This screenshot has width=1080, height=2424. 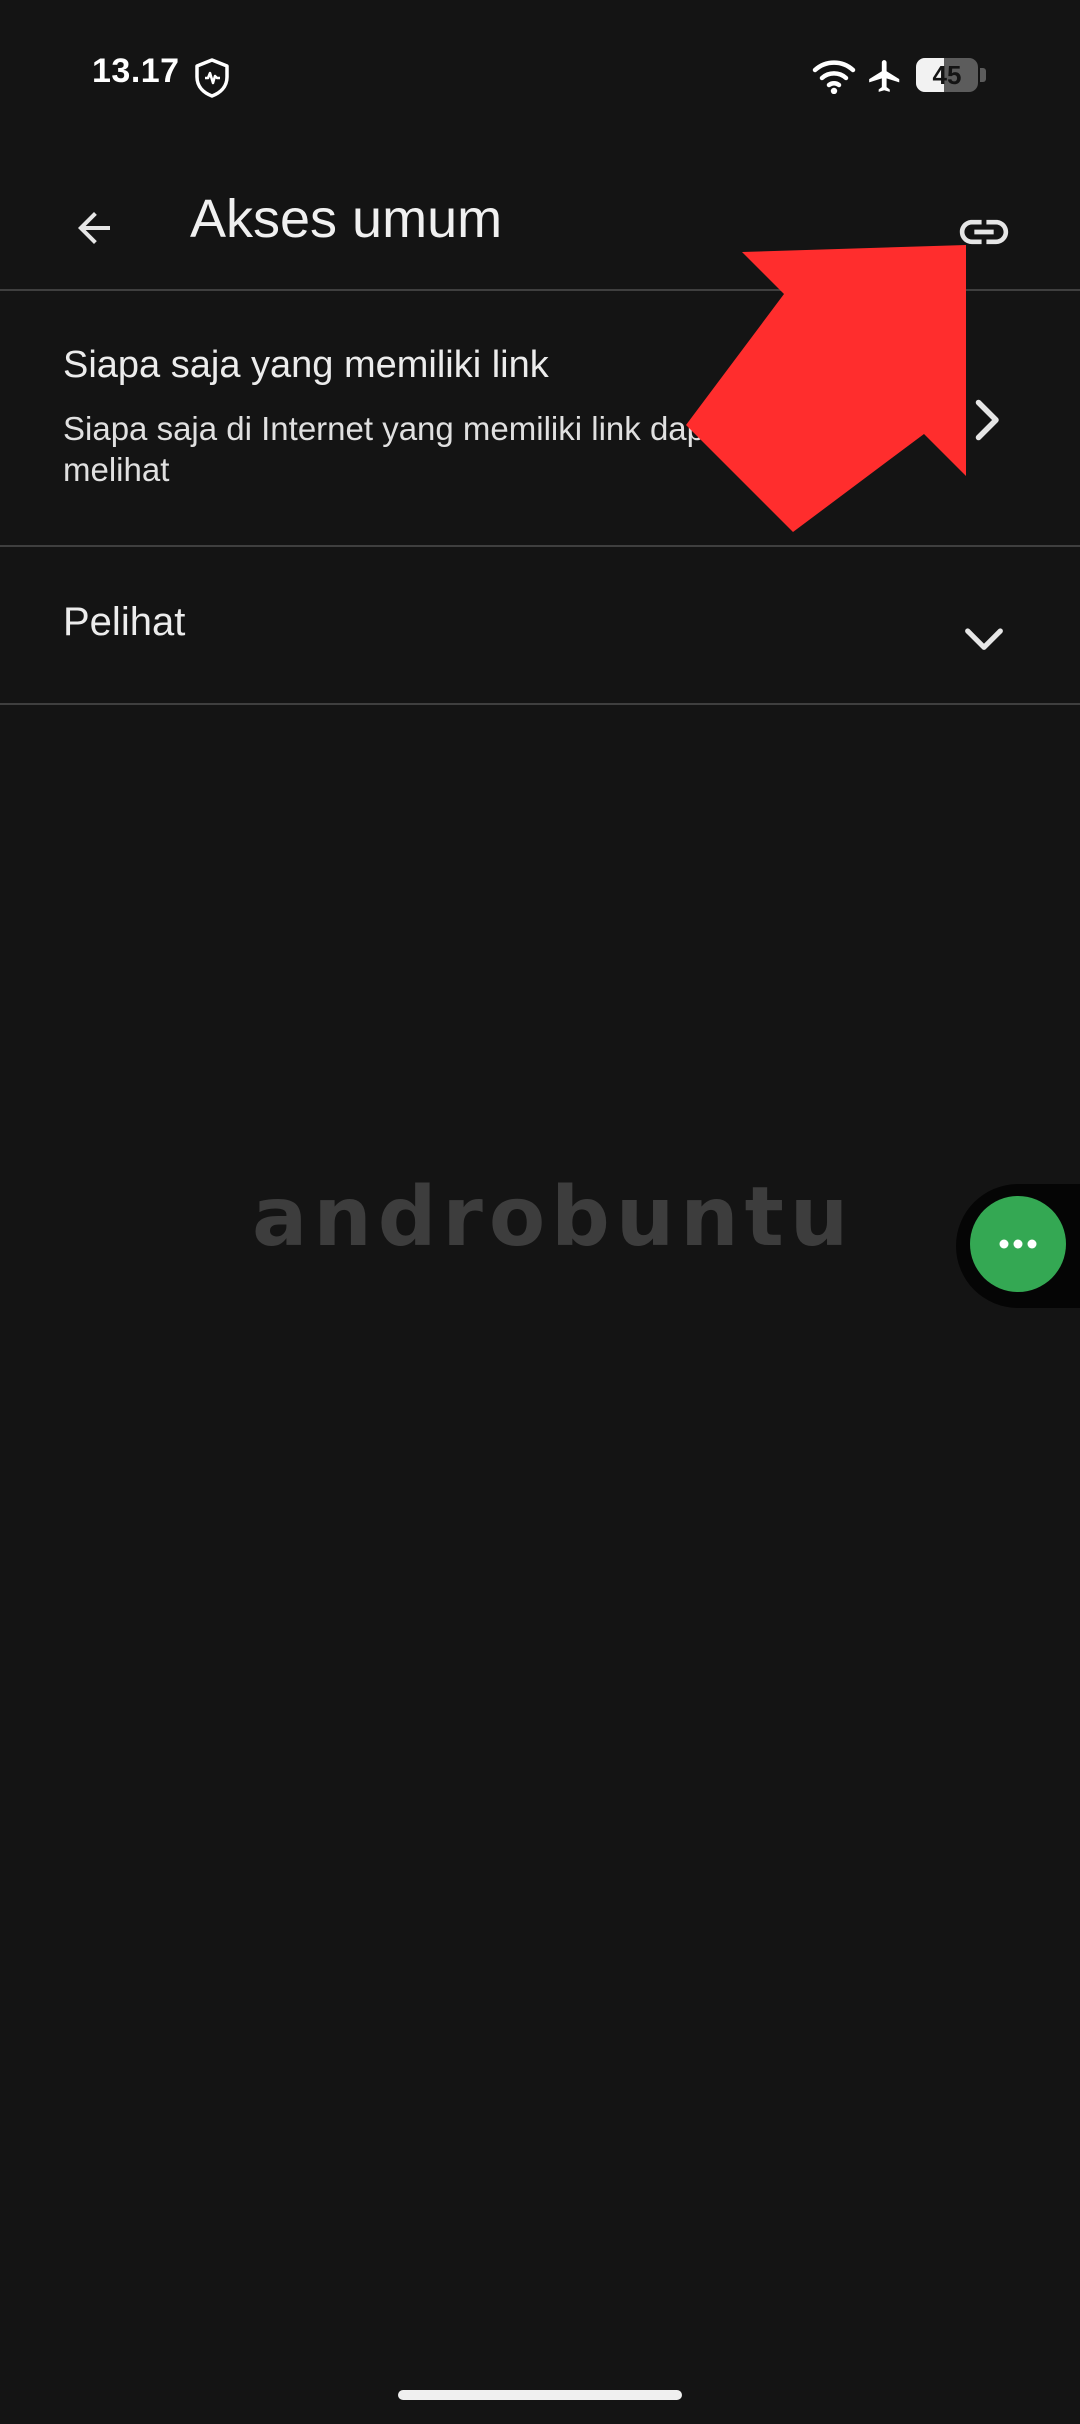 What do you see at coordinates (346, 219) in the screenshot?
I see `page-title: Akses umum` at bounding box center [346, 219].